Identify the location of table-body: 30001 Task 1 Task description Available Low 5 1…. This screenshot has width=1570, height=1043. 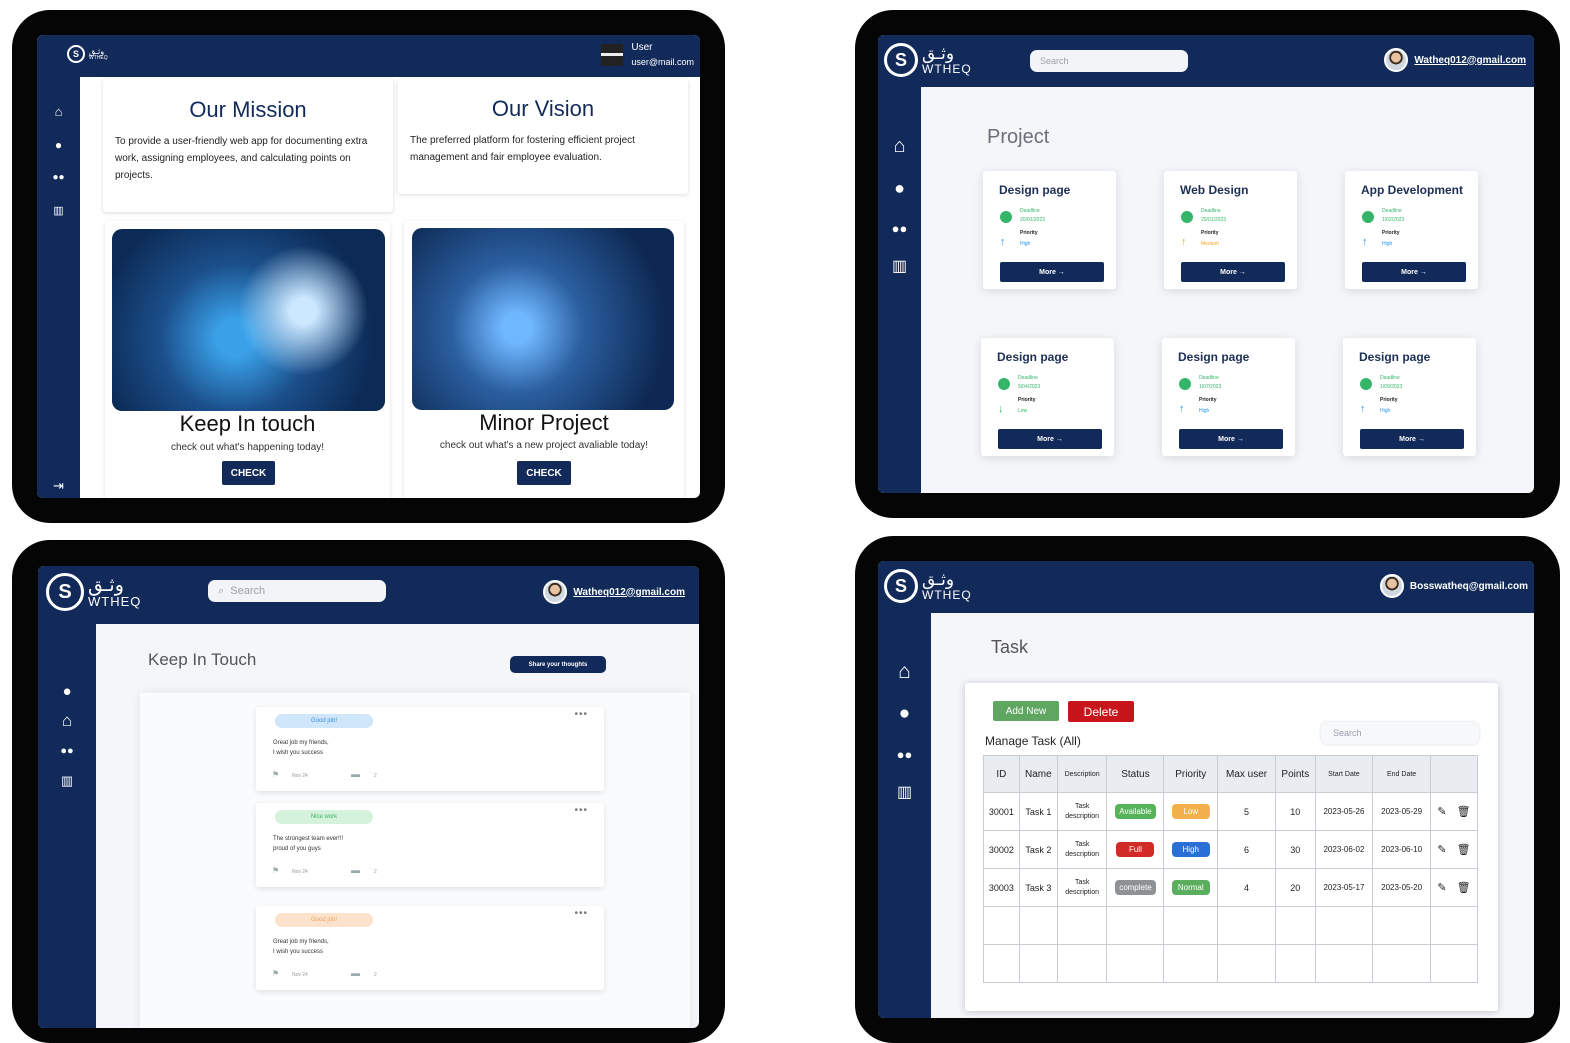
(1231, 887).